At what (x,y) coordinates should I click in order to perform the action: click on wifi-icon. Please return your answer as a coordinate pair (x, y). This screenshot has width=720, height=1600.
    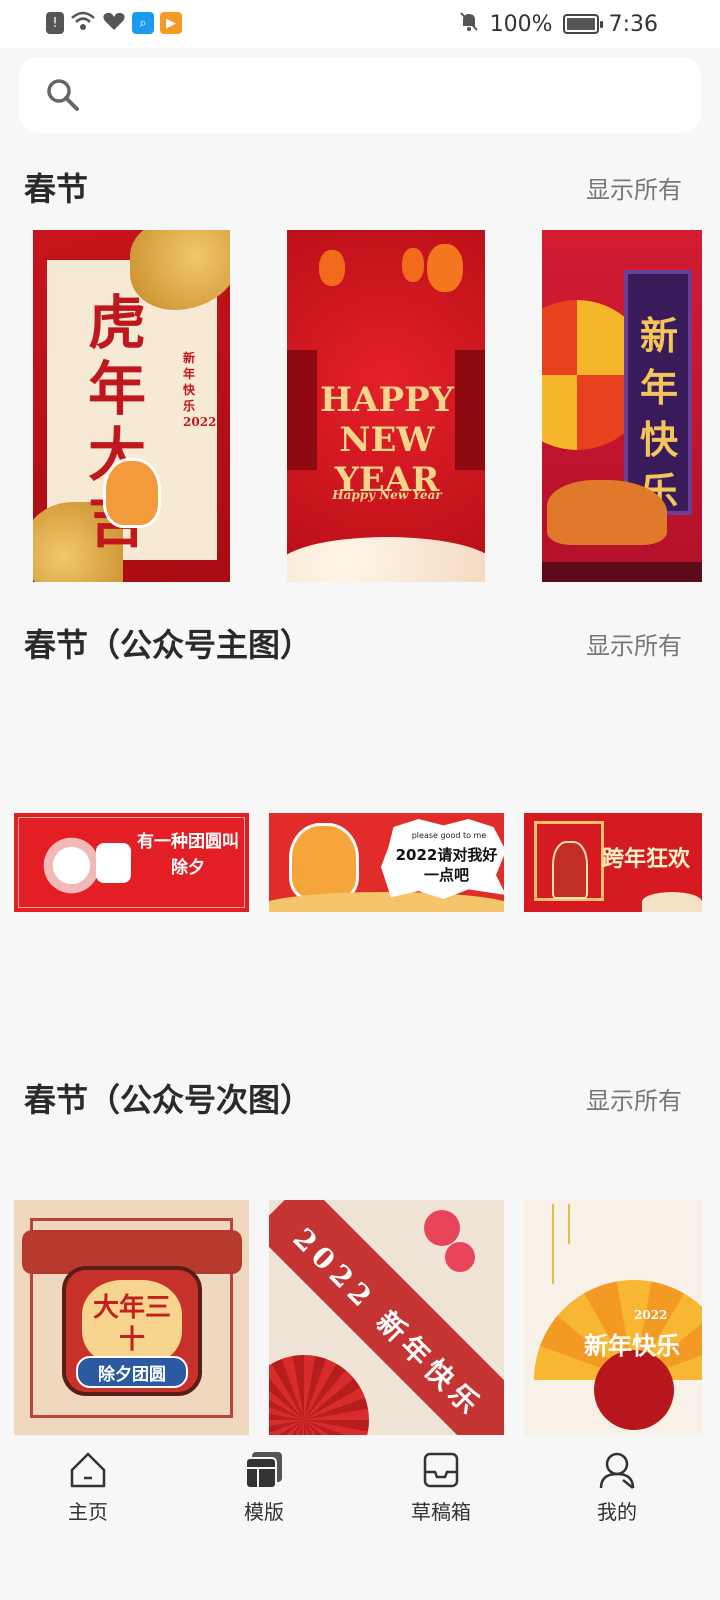
    Looking at the image, I should click on (83, 23).